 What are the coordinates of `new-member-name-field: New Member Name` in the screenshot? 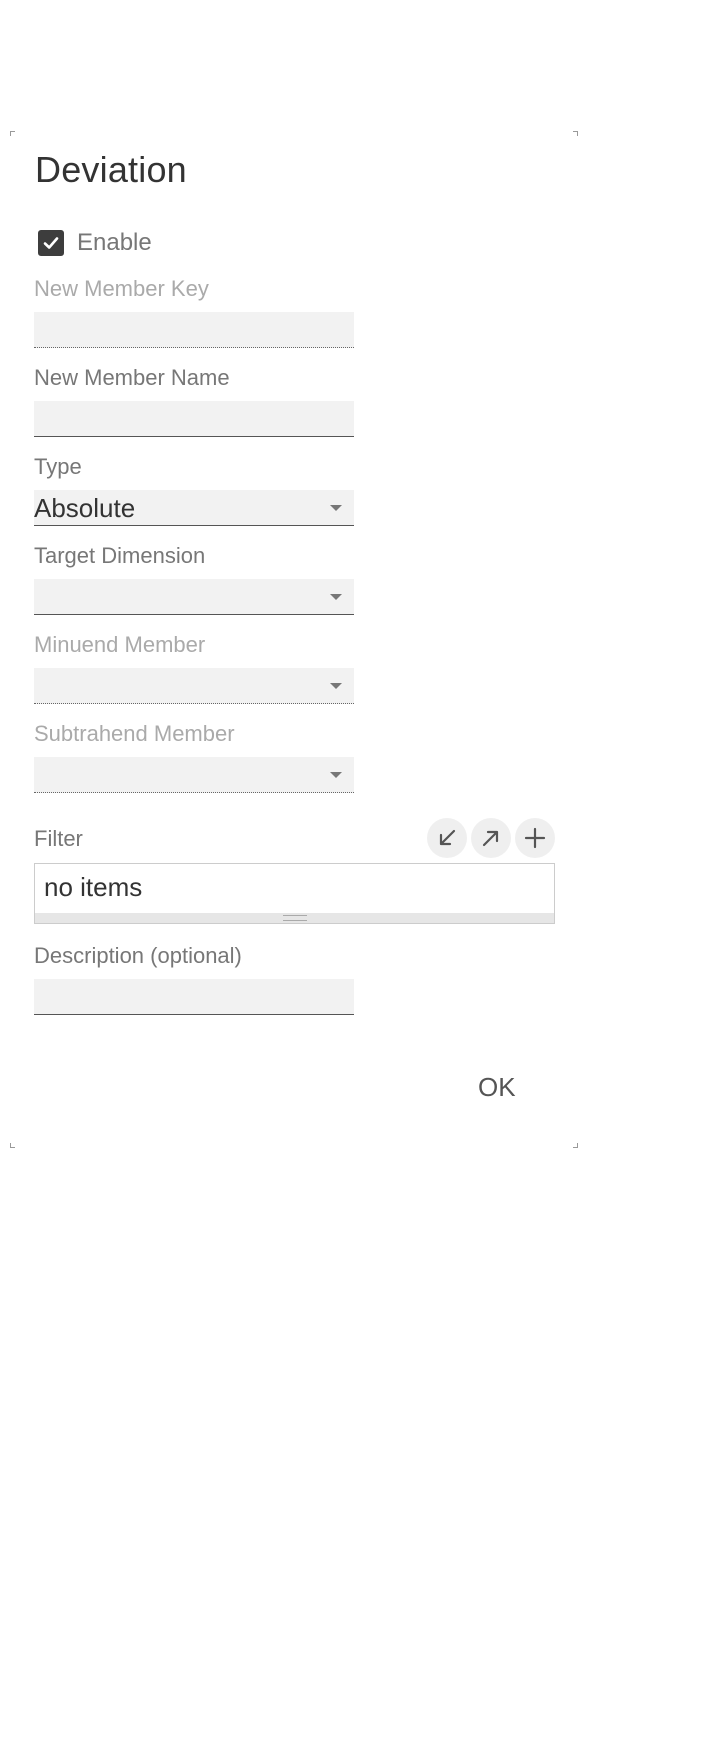 It's located at (194, 401).